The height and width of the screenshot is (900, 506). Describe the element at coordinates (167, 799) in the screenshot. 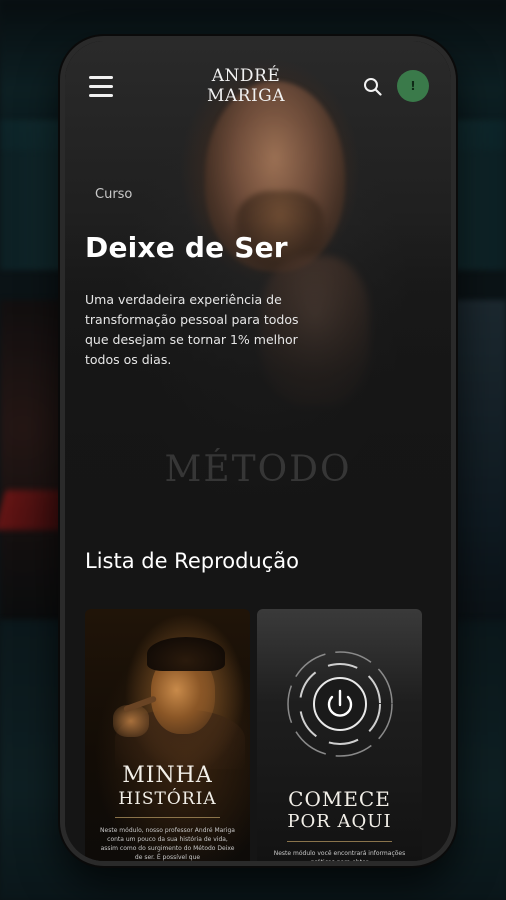

I see `card-title: HISTÓRIA` at that location.